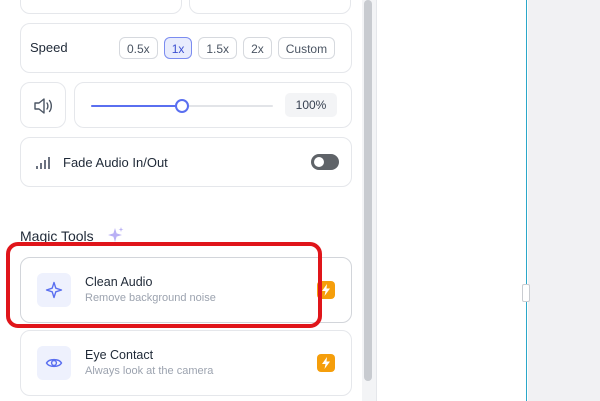 The image size is (600, 401). I want to click on eye-icon, so click(54, 363).